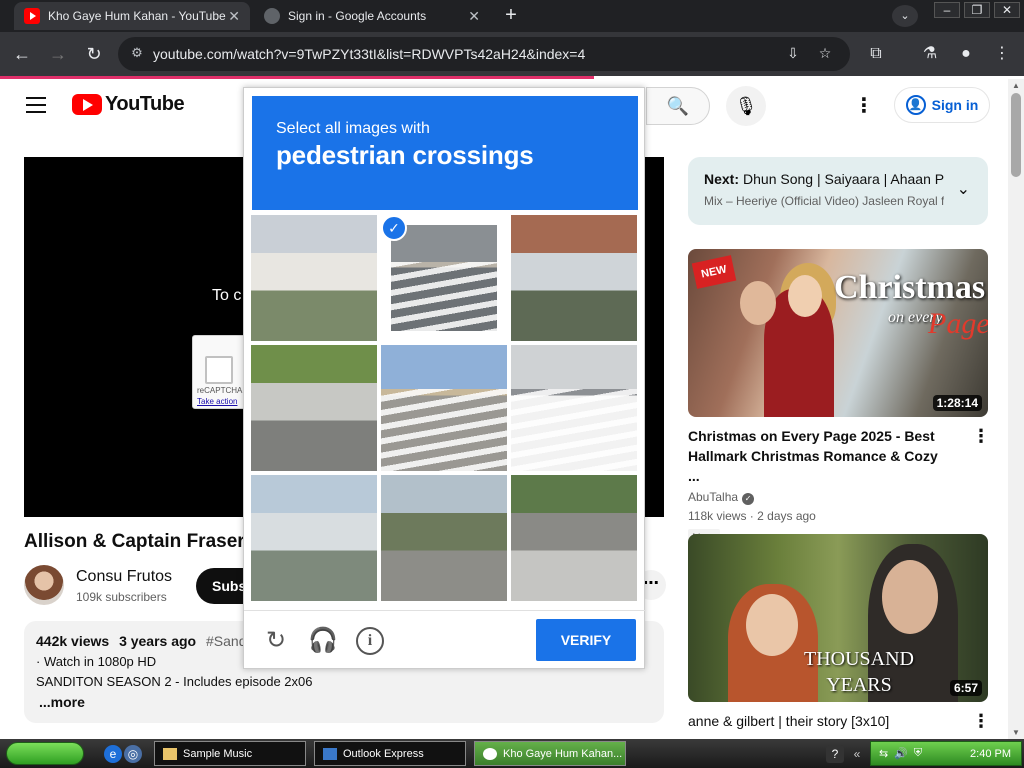 The image size is (1024, 768). What do you see at coordinates (217, 401) in the screenshot?
I see `recaptcha-take-action-link: Take action` at bounding box center [217, 401].